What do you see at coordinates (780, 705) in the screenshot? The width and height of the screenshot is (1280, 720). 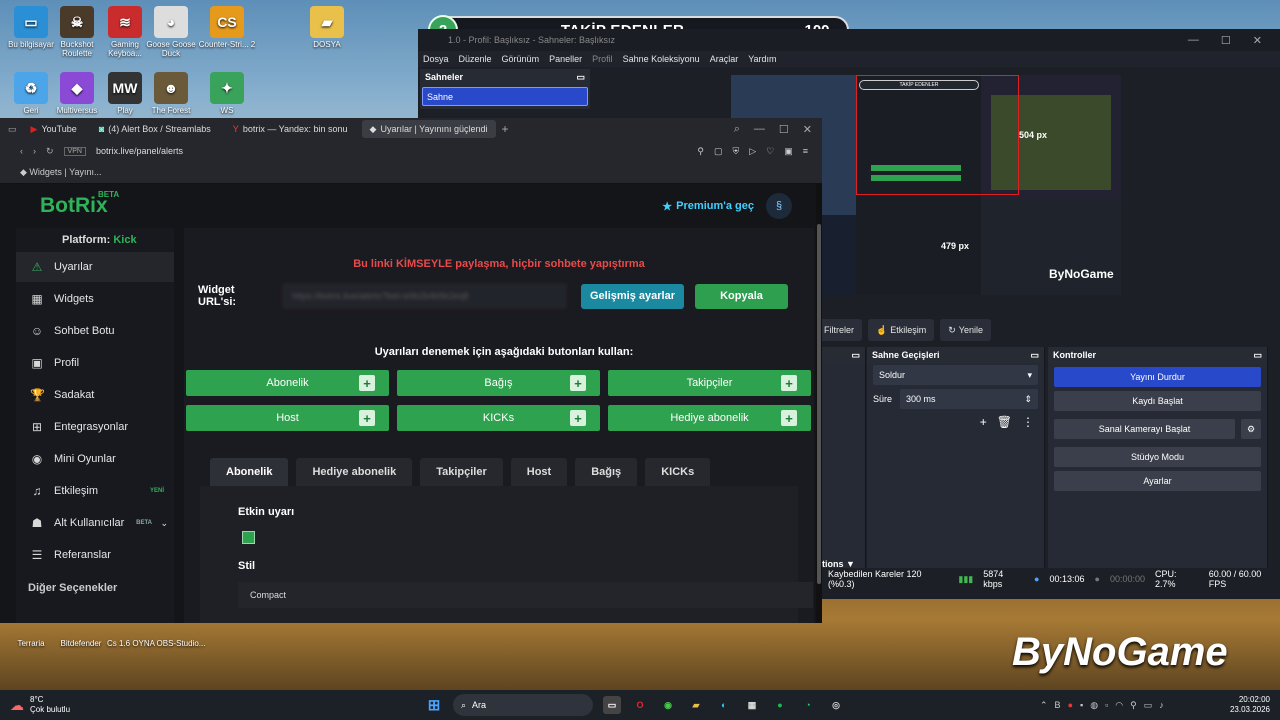 I see `spotify-icon: ●` at bounding box center [780, 705].